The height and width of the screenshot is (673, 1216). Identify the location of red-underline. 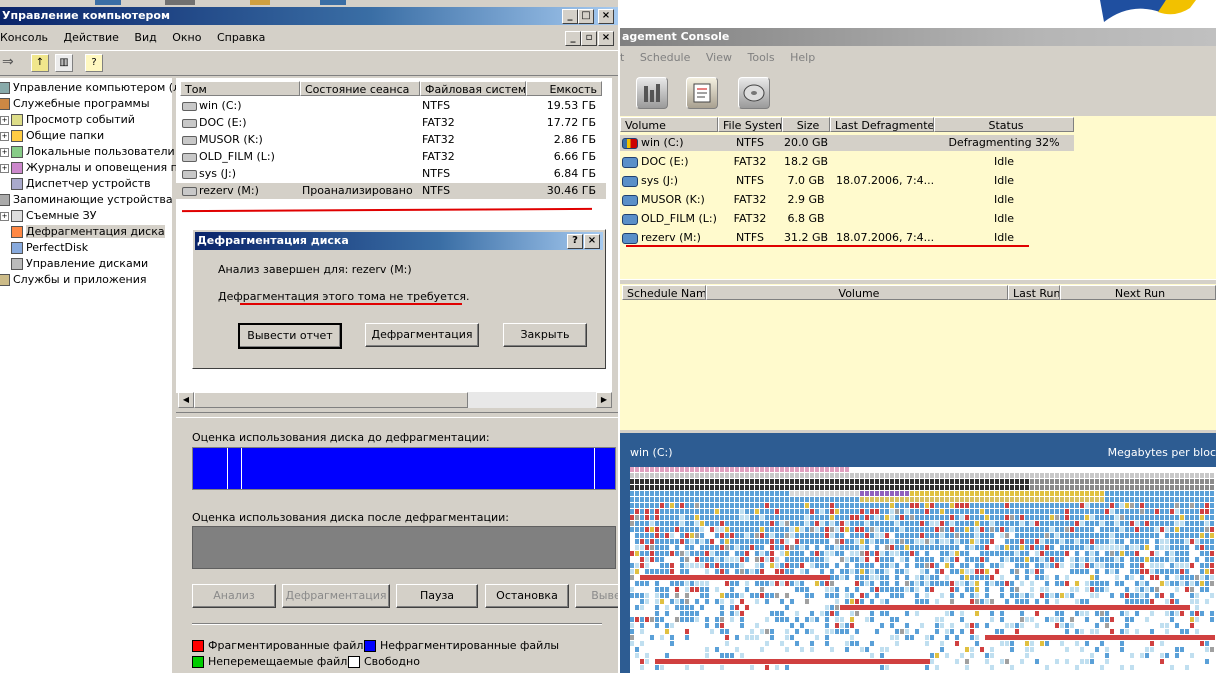
(827, 246).